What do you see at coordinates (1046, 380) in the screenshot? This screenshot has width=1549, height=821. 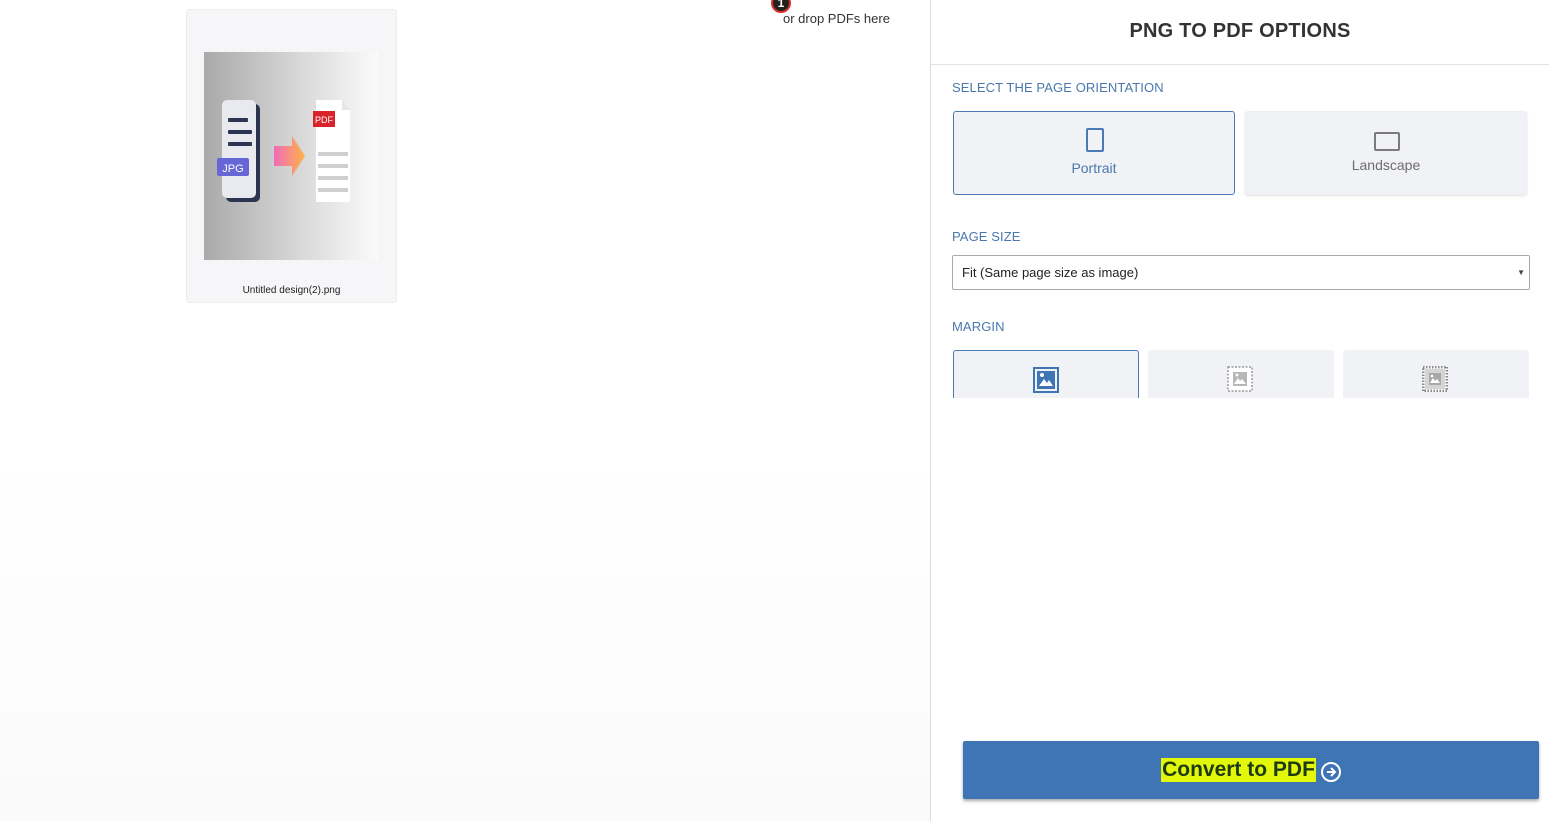 I see `no-margin-image-icon` at bounding box center [1046, 380].